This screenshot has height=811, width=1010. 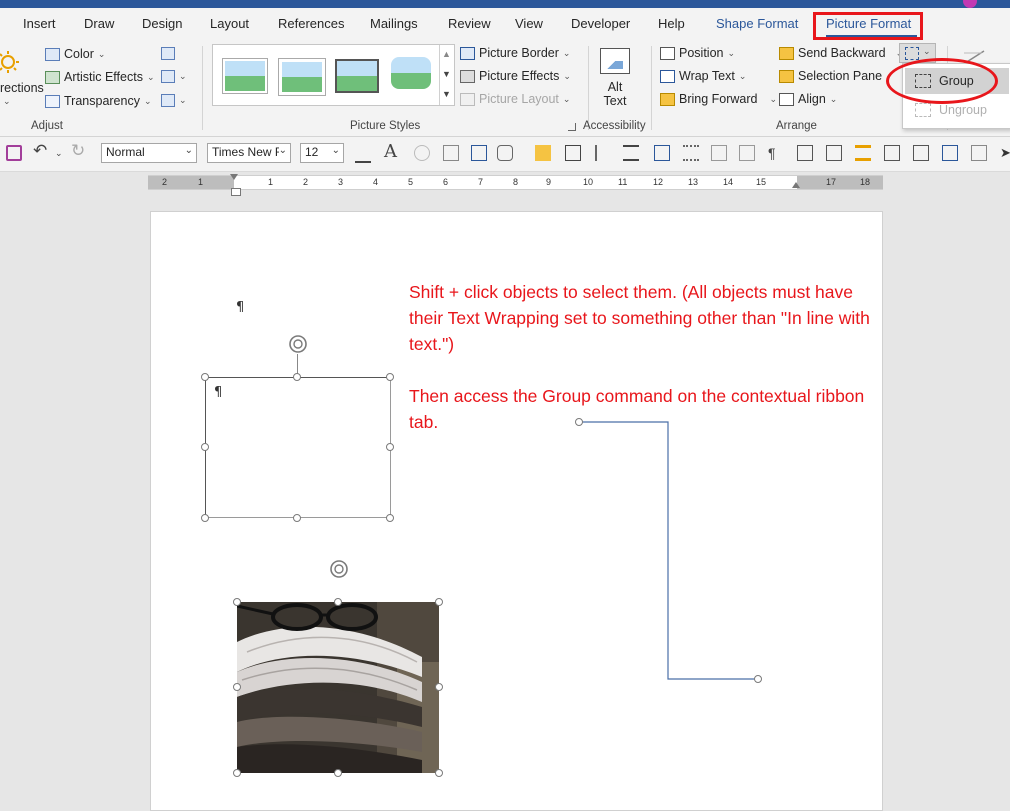 I want to click on font-combo: Times New R ⌄, so click(x=249, y=153).